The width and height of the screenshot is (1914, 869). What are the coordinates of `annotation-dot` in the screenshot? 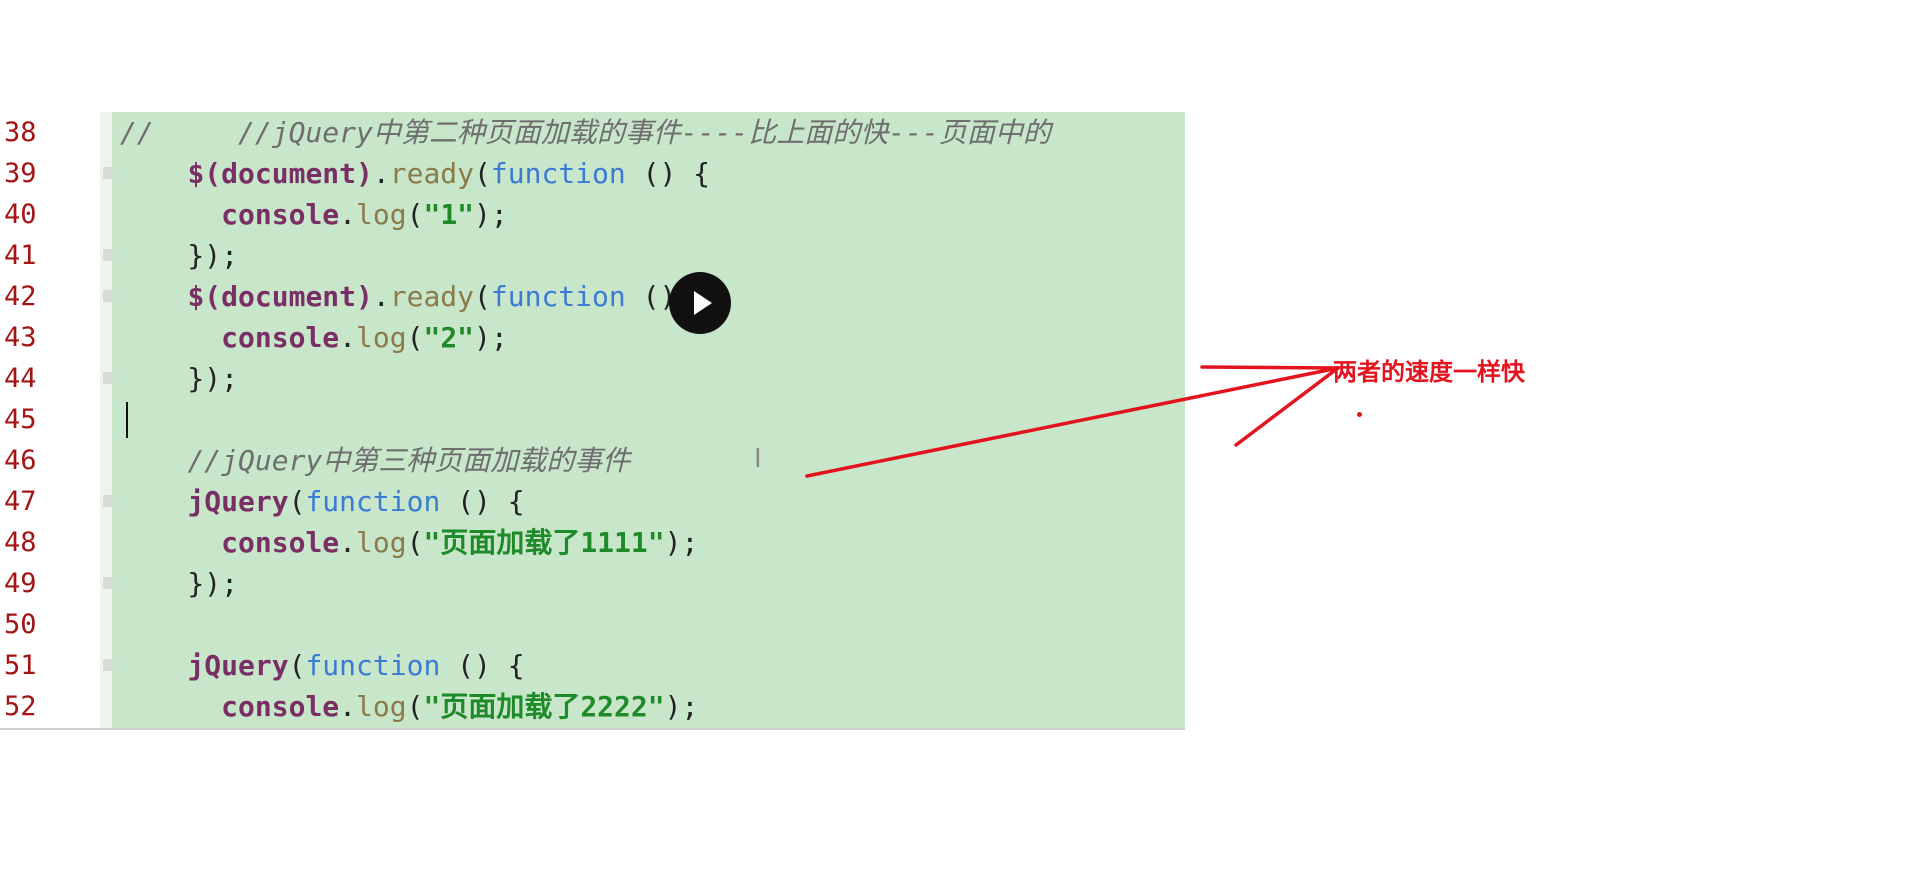 It's located at (1359, 414).